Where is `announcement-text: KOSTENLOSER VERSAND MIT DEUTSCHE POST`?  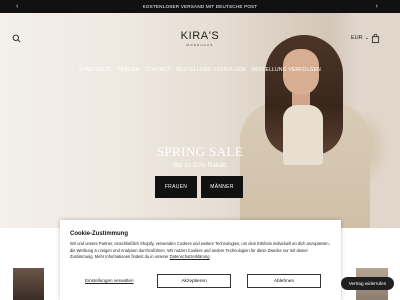
announcement-text: KOSTENLOSER VERSAND MIT DEUTSCHE POST is located at coordinates (200, 6).